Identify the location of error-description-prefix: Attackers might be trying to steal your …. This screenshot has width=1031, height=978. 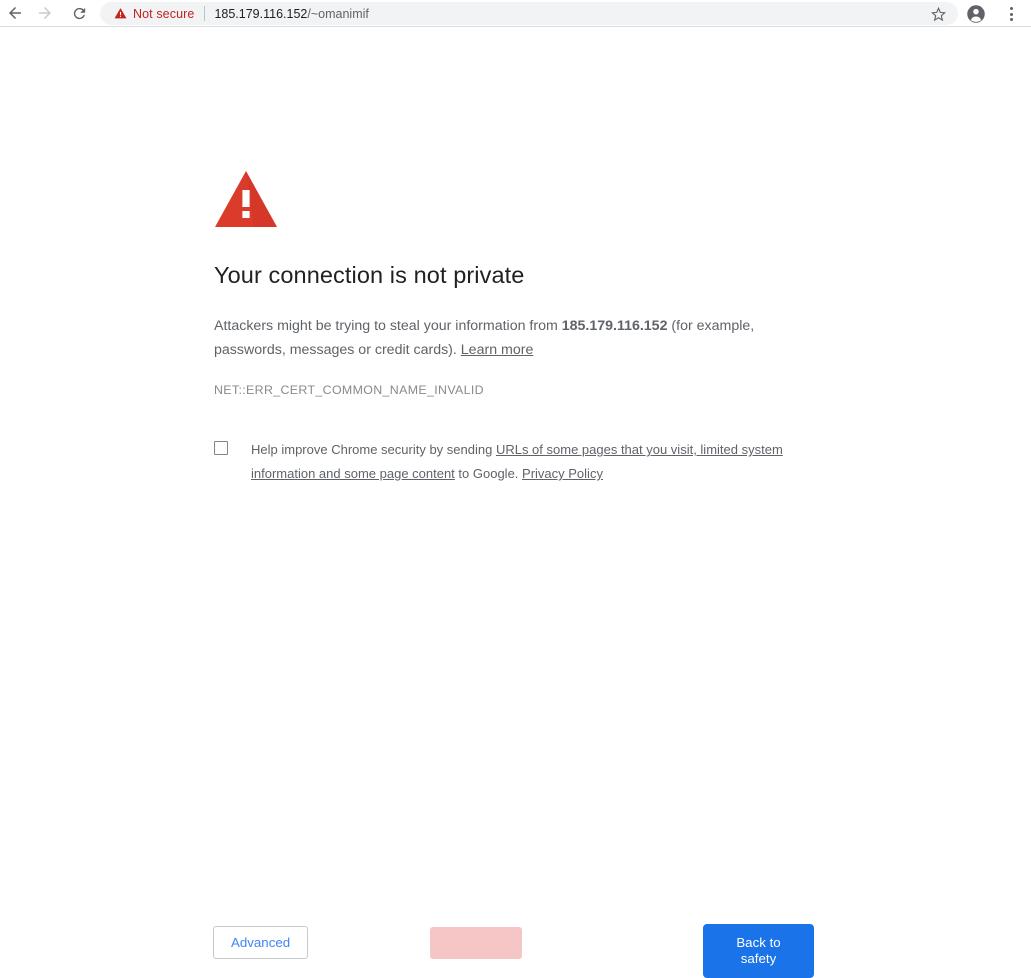
(388, 326).